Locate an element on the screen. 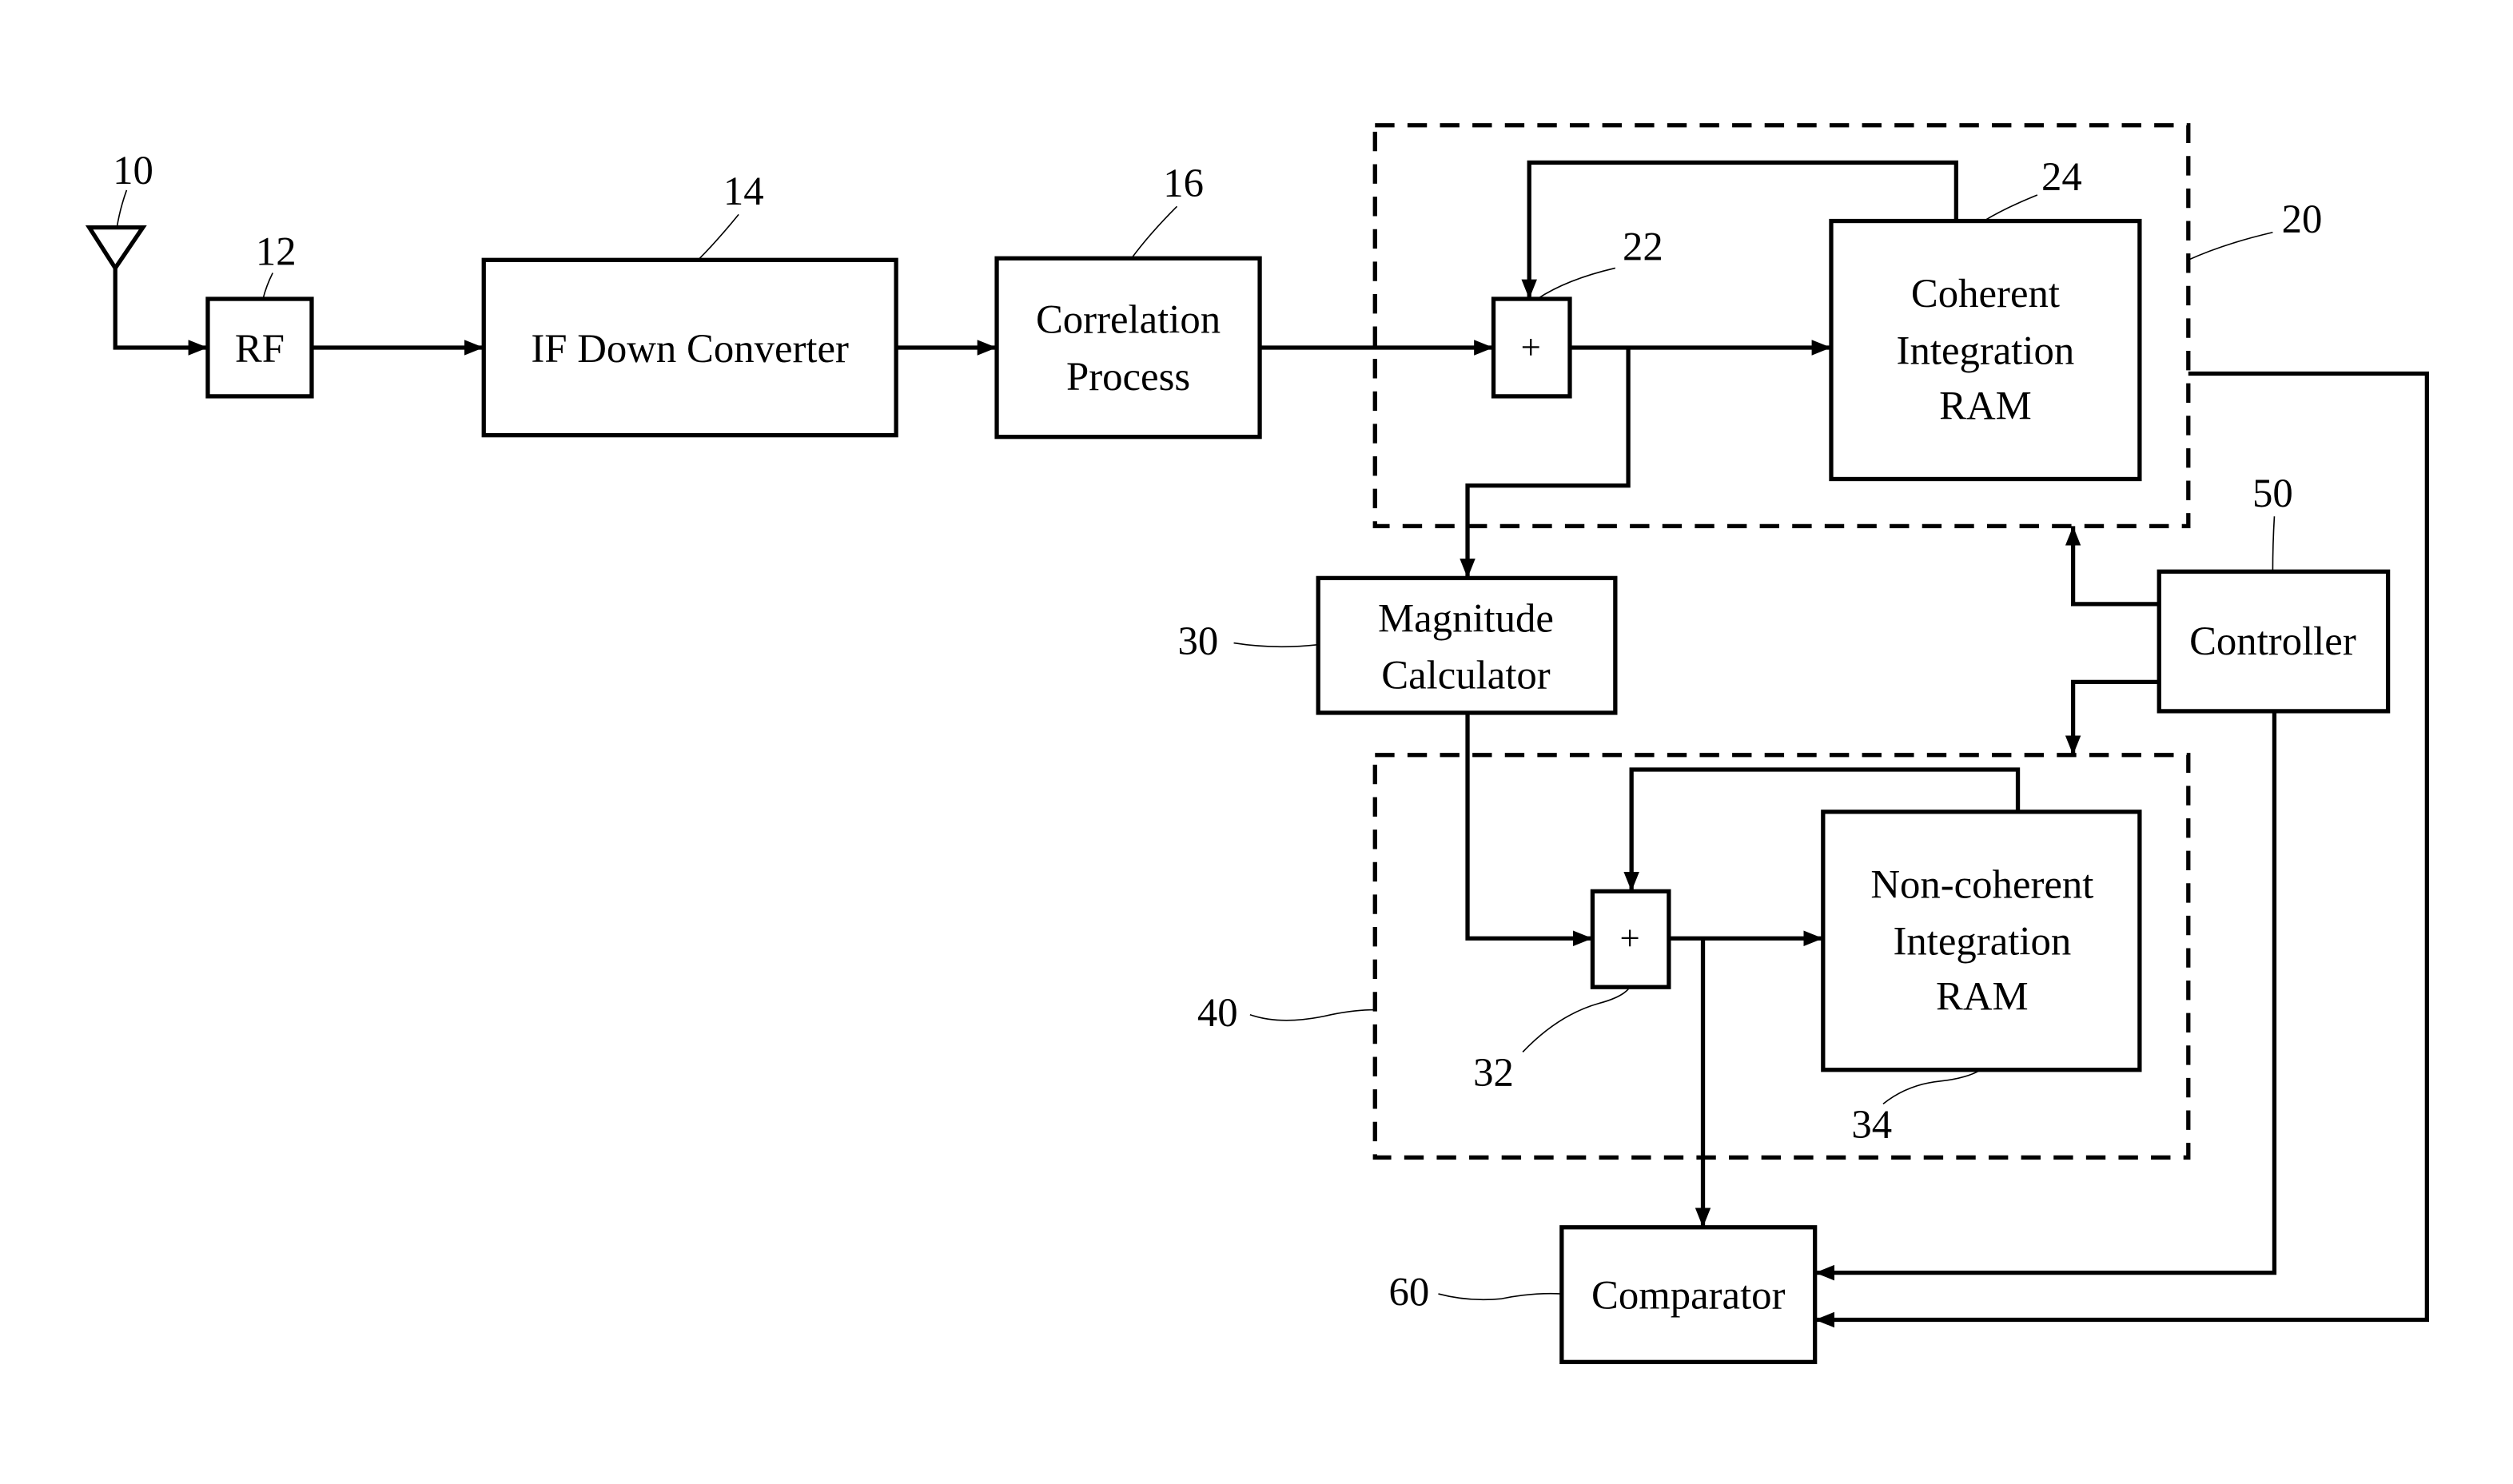 The height and width of the screenshot is (1484, 2513). coherent-ram-label-line3: RAM is located at coordinates (1985, 405).